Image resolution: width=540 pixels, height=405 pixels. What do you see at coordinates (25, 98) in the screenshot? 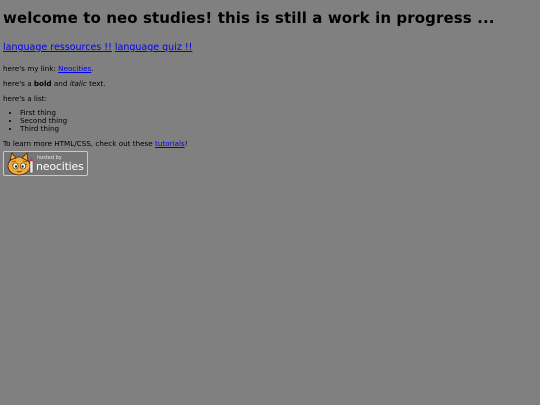
I see `list-intro: here's a list:` at bounding box center [25, 98].